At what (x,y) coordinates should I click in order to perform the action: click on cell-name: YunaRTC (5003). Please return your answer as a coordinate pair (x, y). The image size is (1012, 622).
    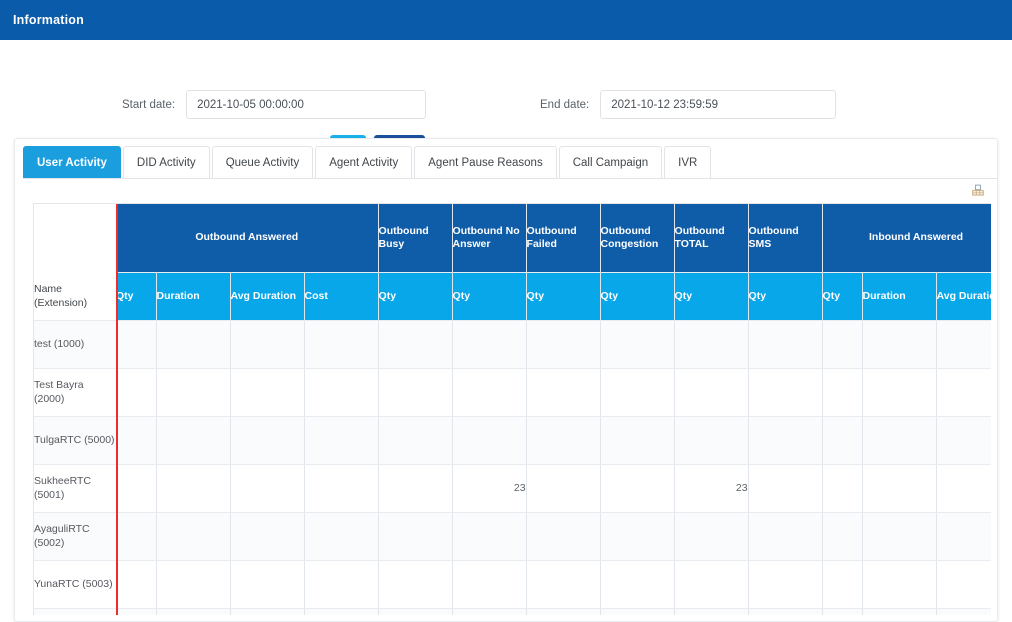
    Looking at the image, I should click on (75, 584).